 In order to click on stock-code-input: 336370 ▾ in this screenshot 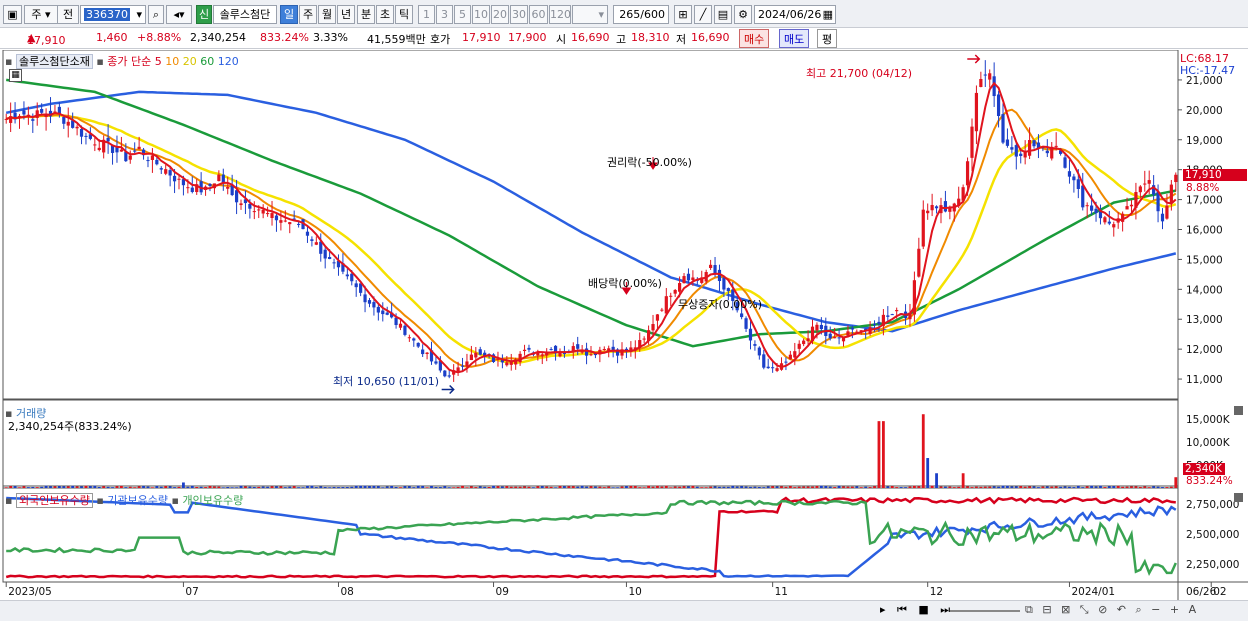, I will do `click(113, 14)`.